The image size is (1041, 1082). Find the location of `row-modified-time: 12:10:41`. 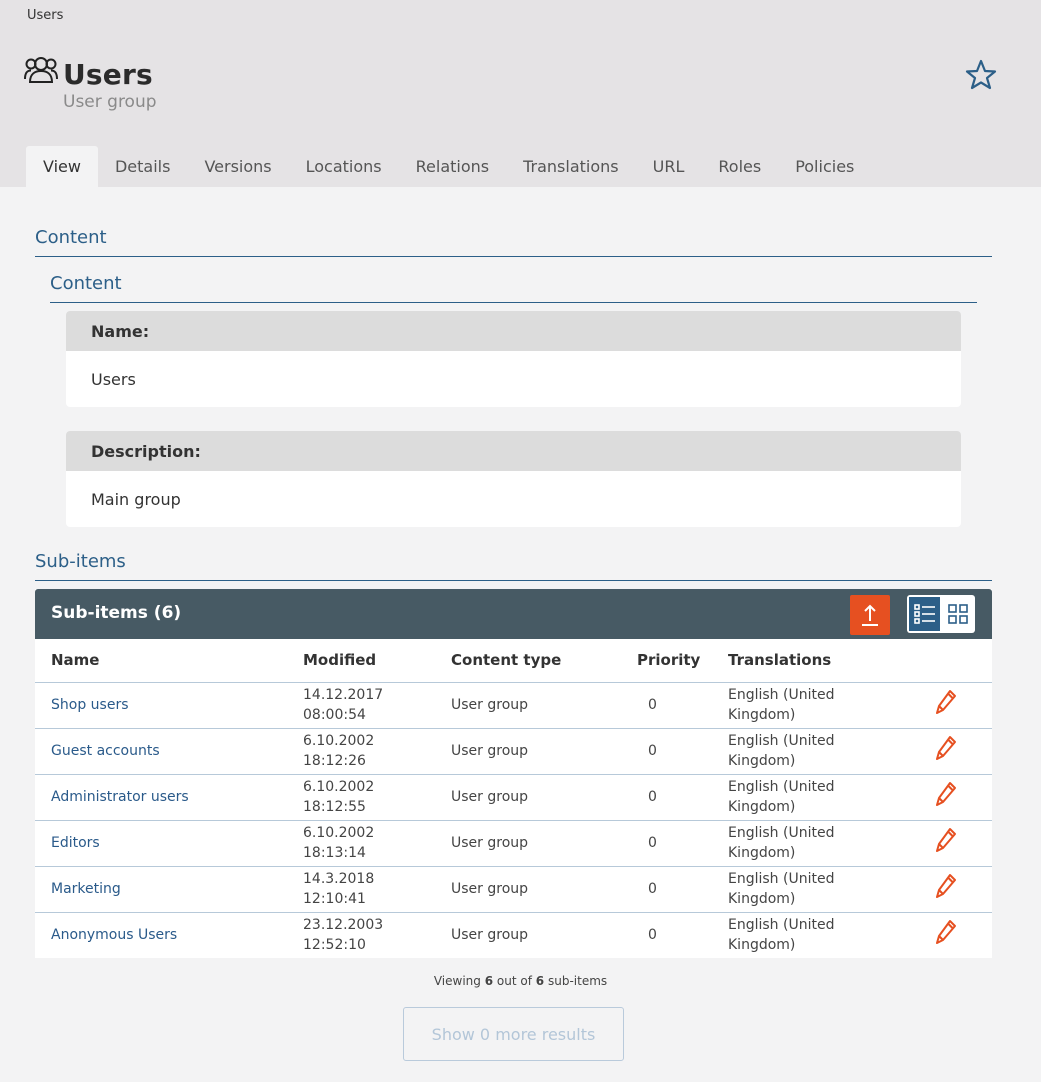

row-modified-time: 12:10:41 is located at coordinates (334, 899).